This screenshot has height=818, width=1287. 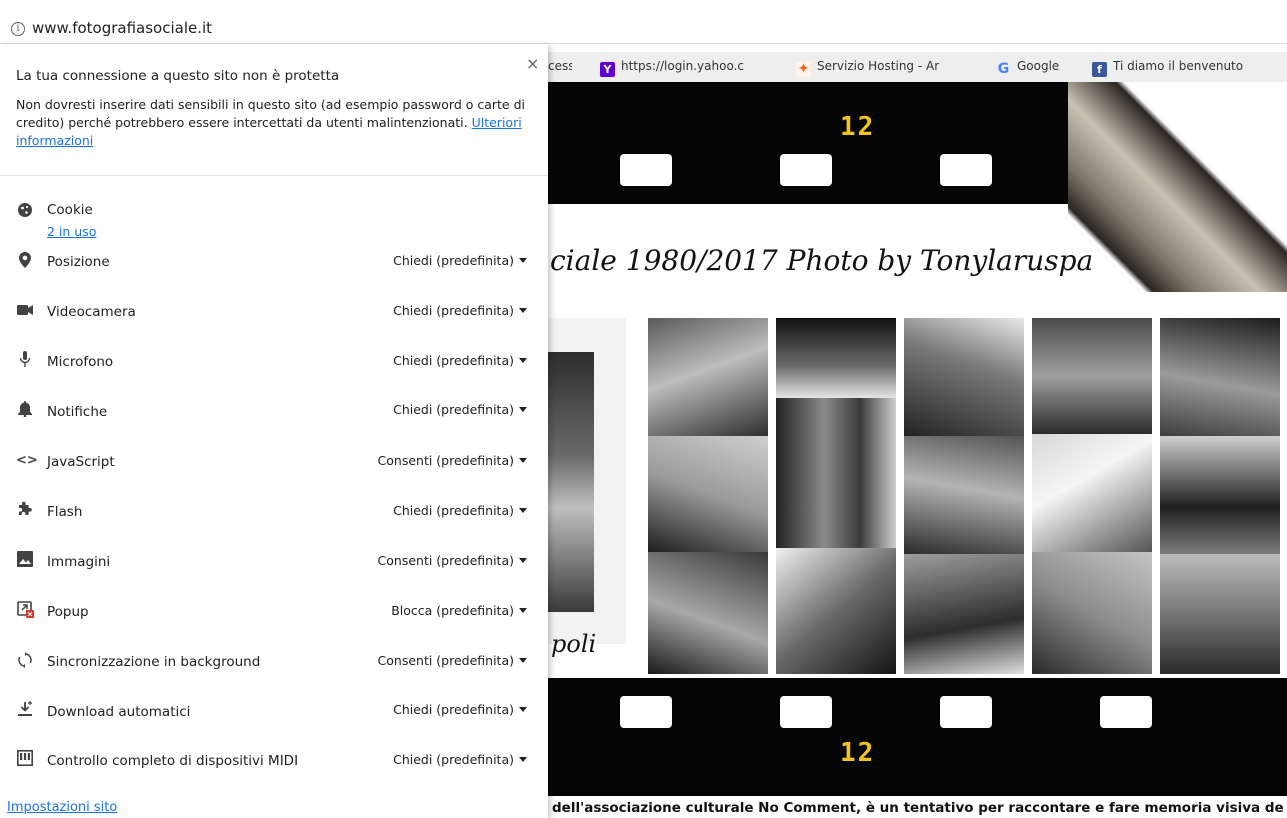 What do you see at coordinates (119, 712) in the screenshot?
I see `permission-label: Download automatici` at bounding box center [119, 712].